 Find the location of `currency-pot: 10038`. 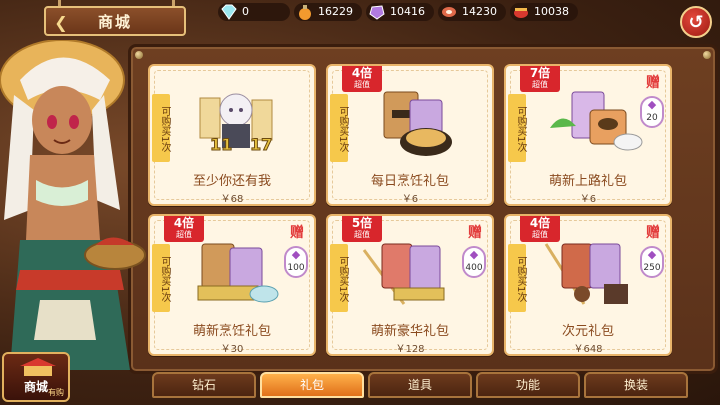

currency-pot: 10038 is located at coordinates (544, 12).